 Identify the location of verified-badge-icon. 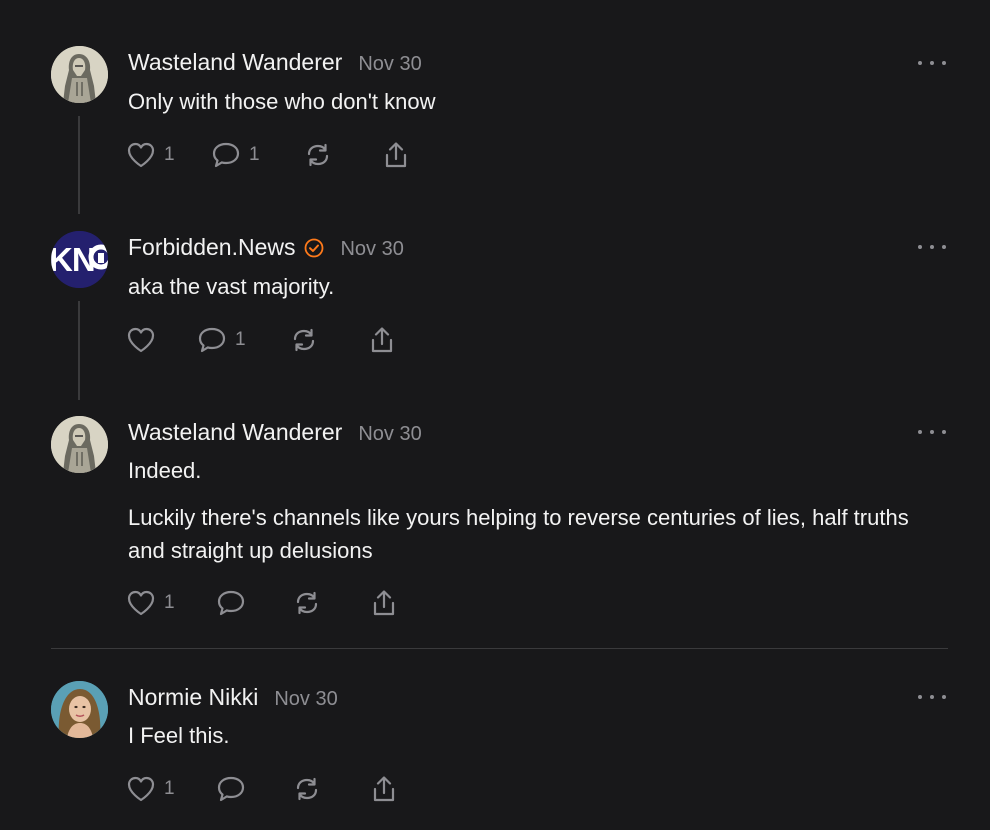
(314, 250).